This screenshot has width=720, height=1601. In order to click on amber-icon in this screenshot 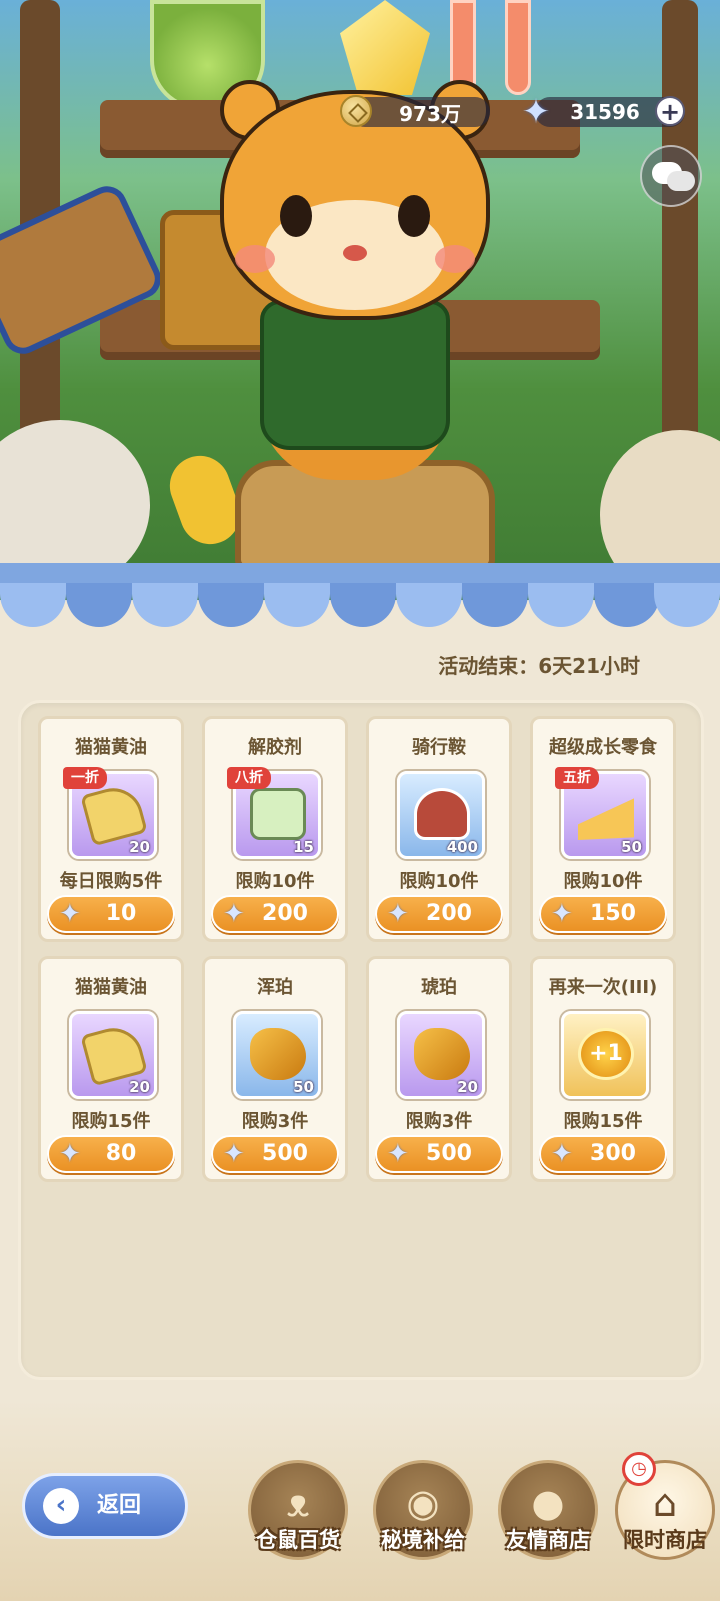, I will do `click(442, 1054)`.